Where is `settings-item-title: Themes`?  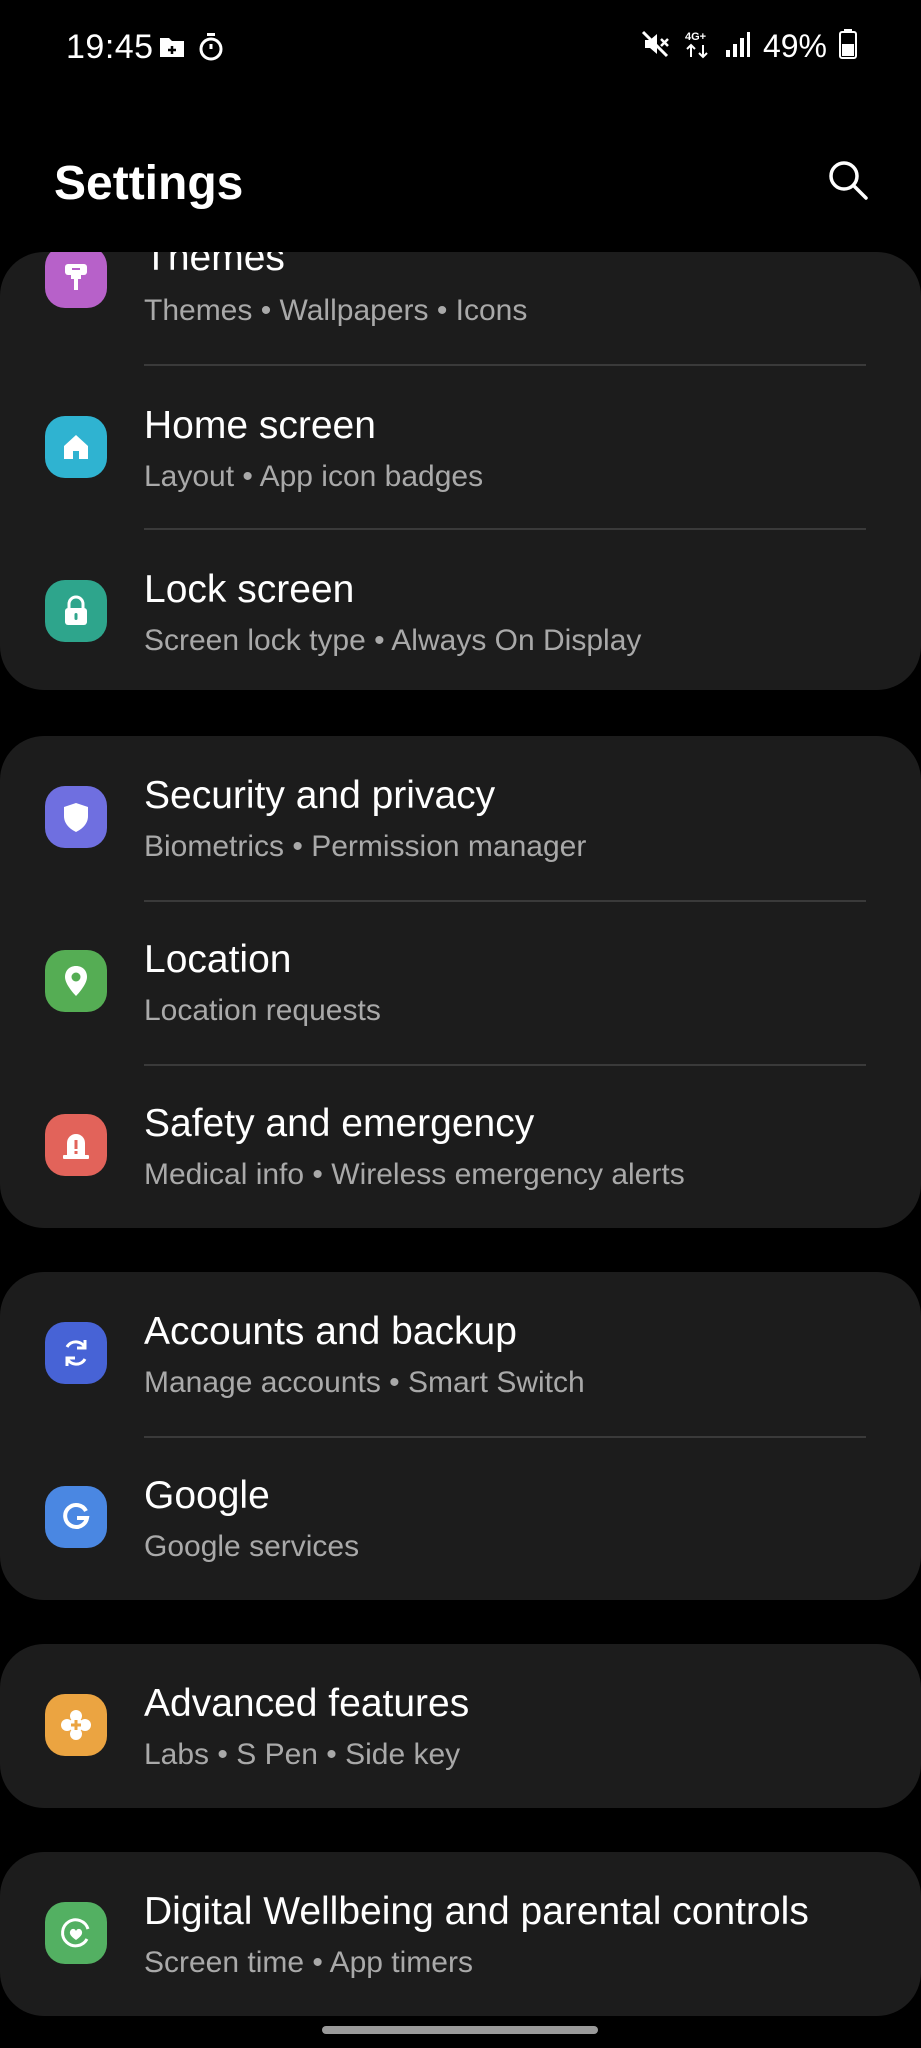 settings-item-title: Themes is located at coordinates (214, 265).